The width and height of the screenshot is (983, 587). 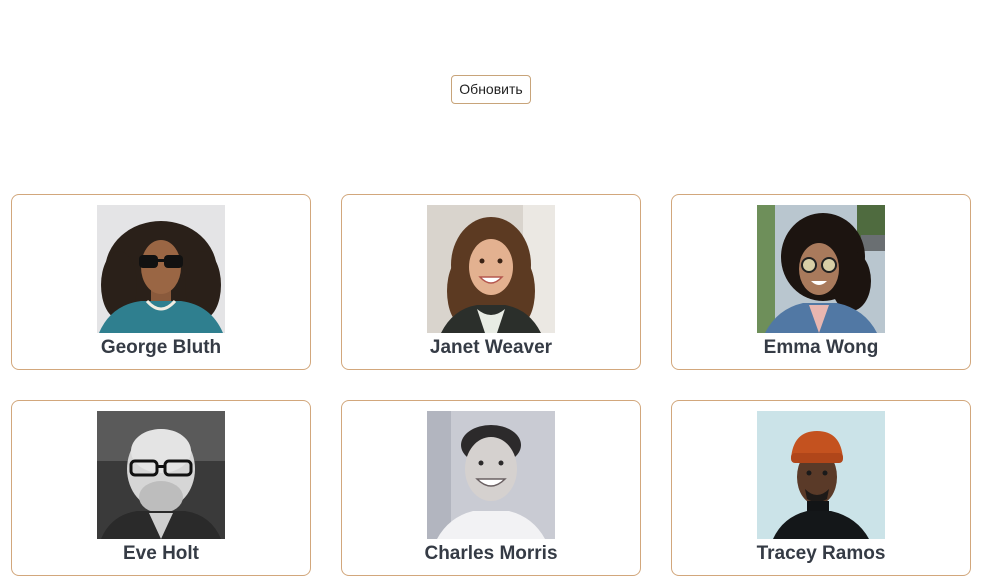 I want to click on user-name: Charles Morris, so click(x=491, y=553).